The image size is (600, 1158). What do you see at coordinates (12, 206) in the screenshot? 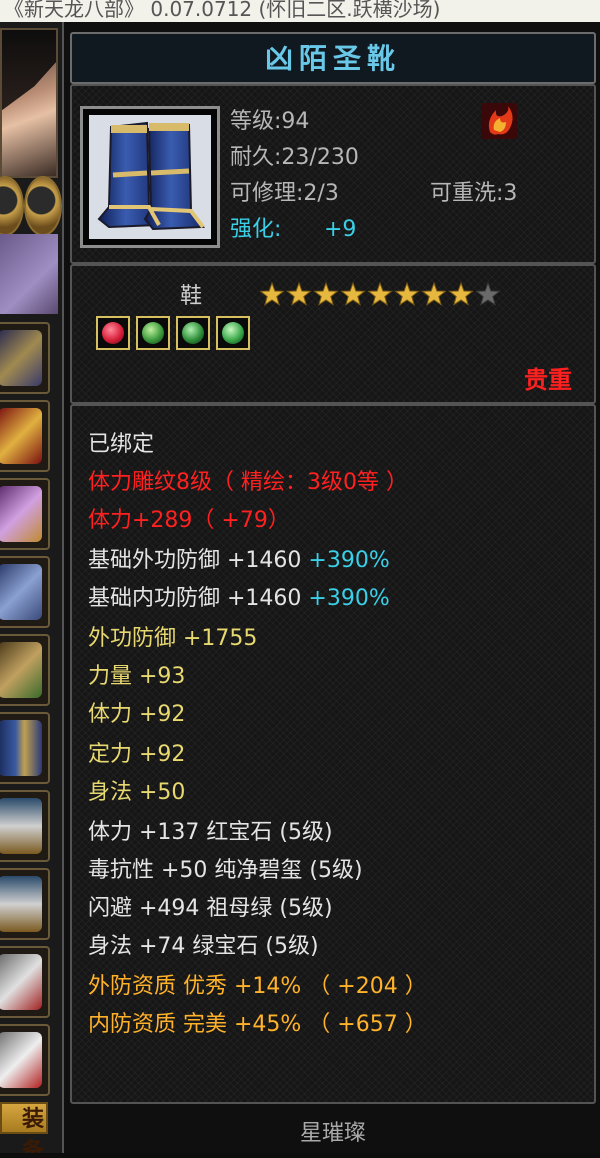
I see `round-button-left` at bounding box center [12, 206].